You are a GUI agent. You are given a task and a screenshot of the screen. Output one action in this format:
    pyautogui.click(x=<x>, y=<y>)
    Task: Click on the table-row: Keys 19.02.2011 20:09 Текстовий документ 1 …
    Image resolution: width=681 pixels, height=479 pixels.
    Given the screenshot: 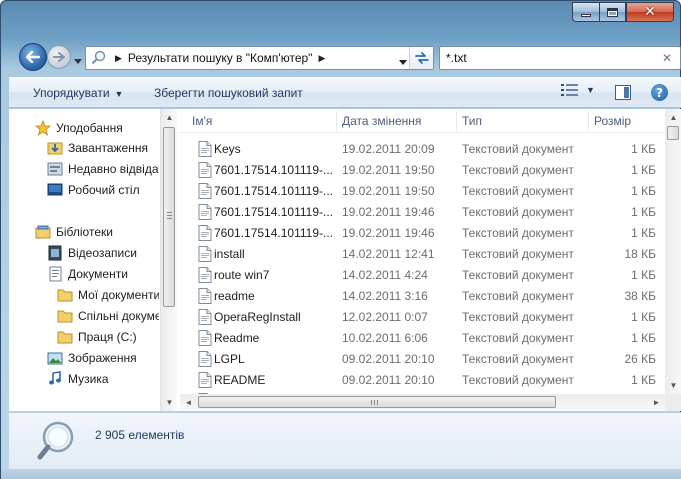 What is the action you would take?
    pyautogui.click(x=423, y=149)
    